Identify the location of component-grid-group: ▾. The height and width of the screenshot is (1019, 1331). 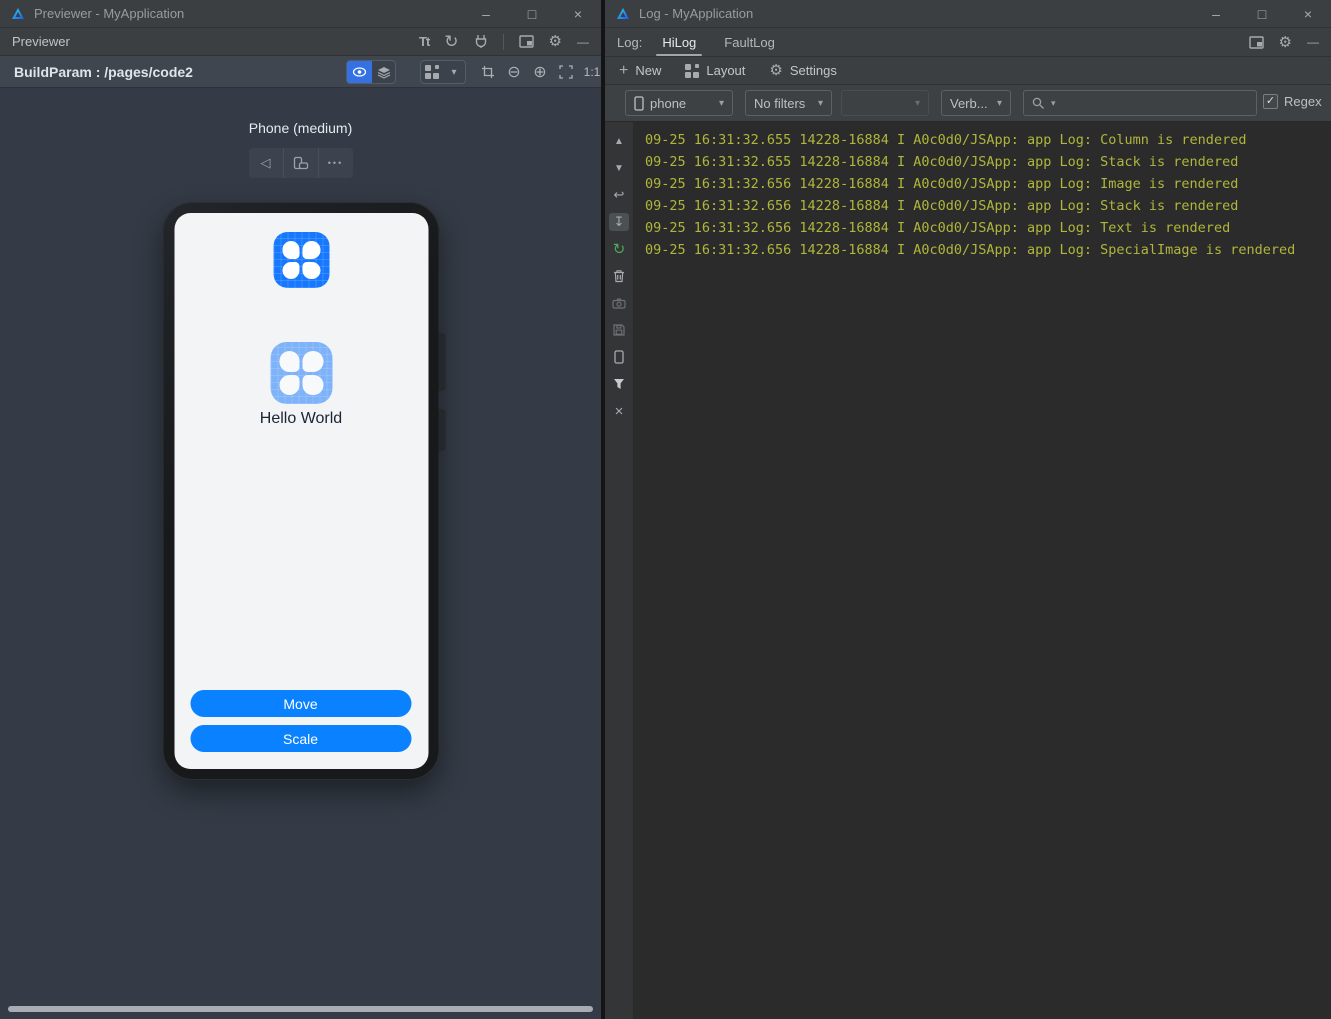
(443, 72).